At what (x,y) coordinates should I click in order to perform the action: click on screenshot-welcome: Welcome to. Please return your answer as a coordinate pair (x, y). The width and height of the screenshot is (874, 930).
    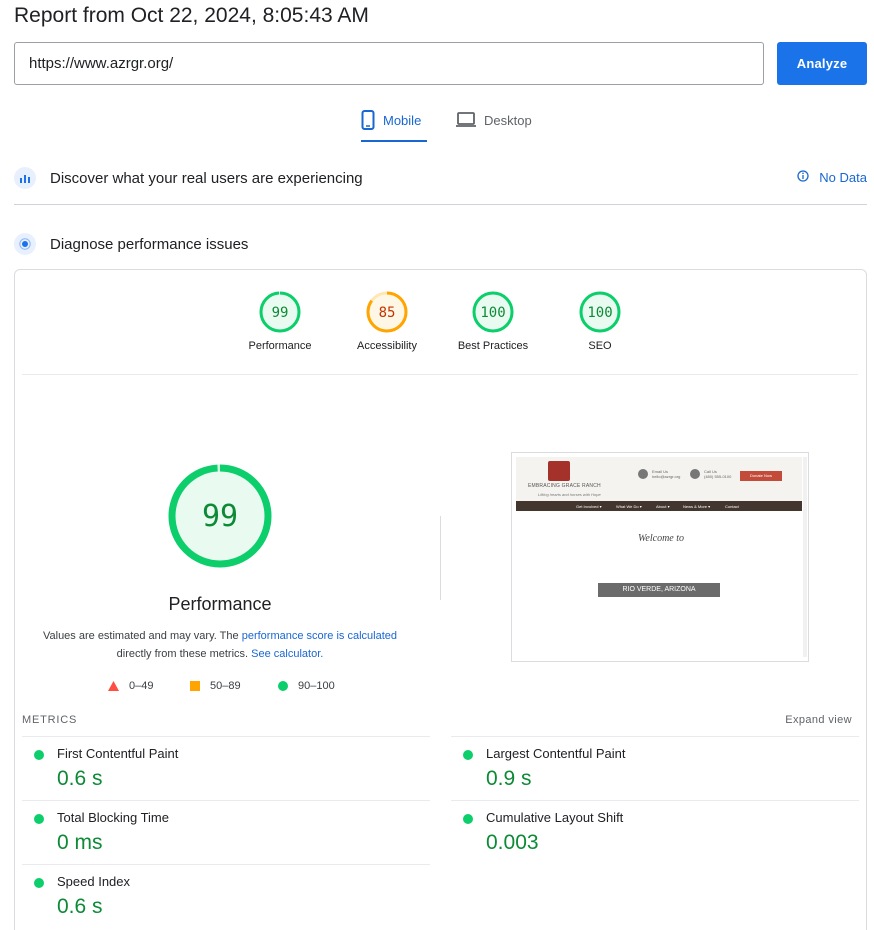
    Looking at the image, I should click on (661, 538).